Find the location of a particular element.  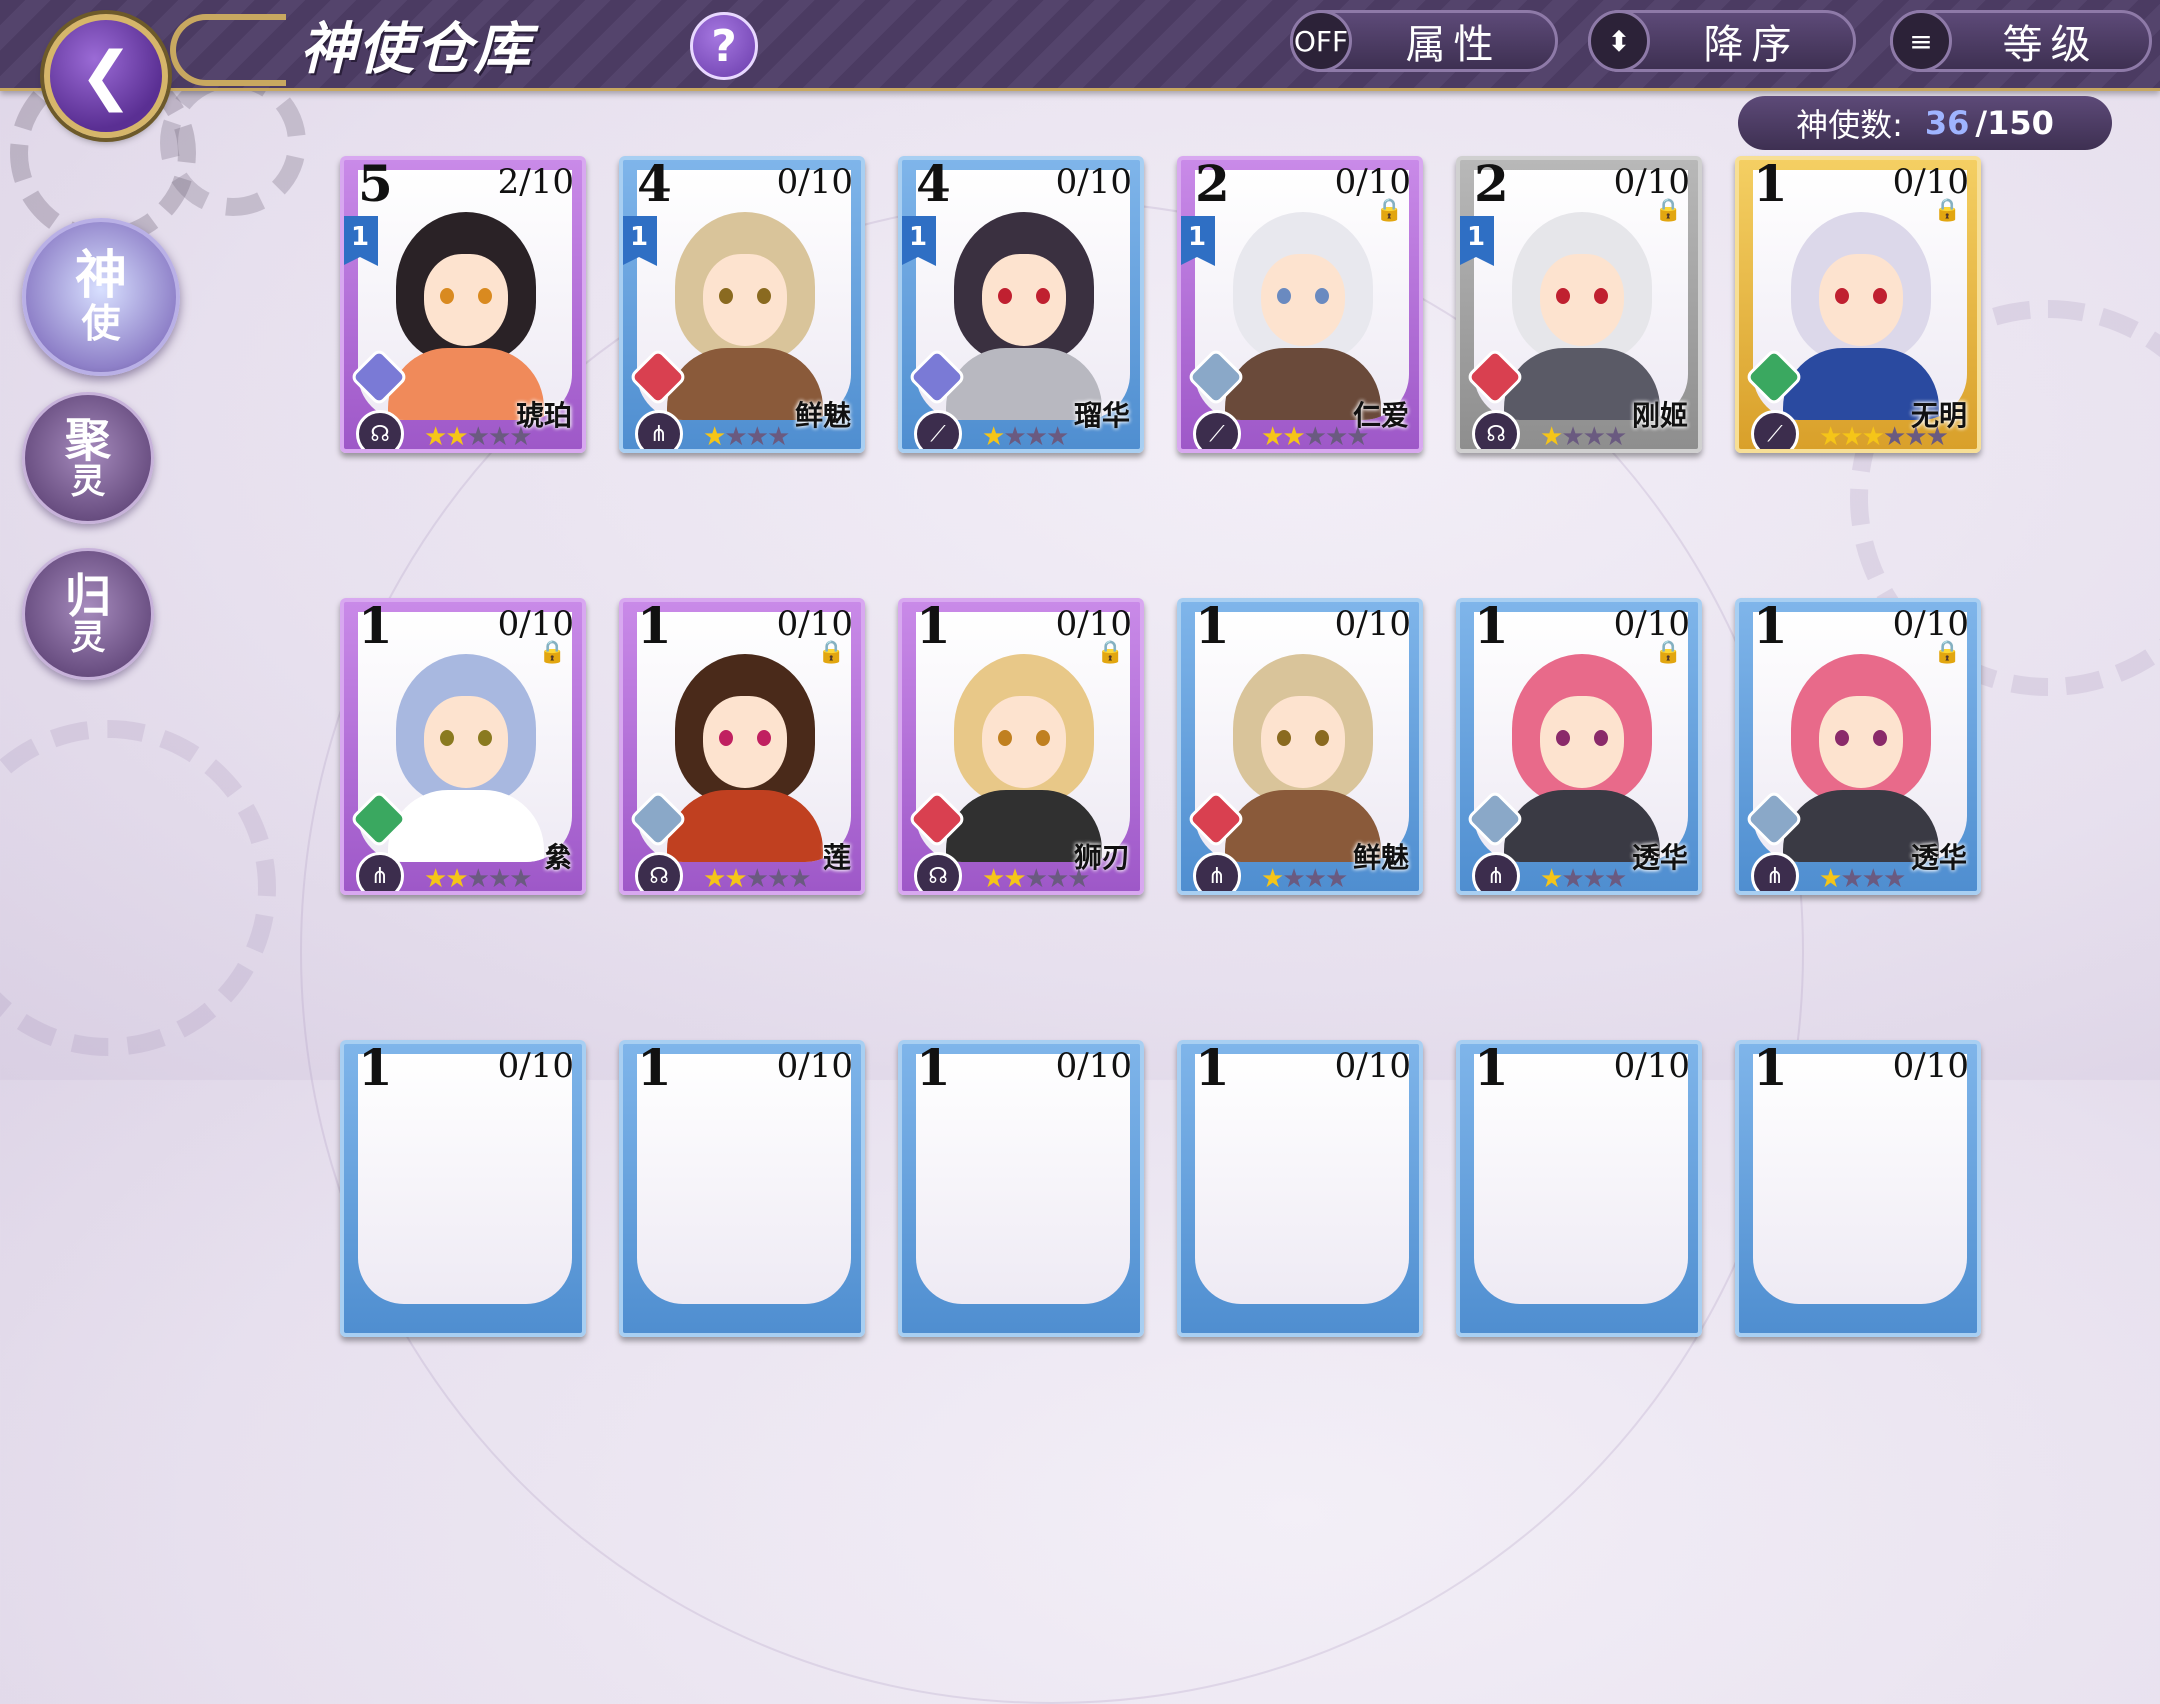

off-toggle-icon: OFF is located at coordinates (1321, 41).